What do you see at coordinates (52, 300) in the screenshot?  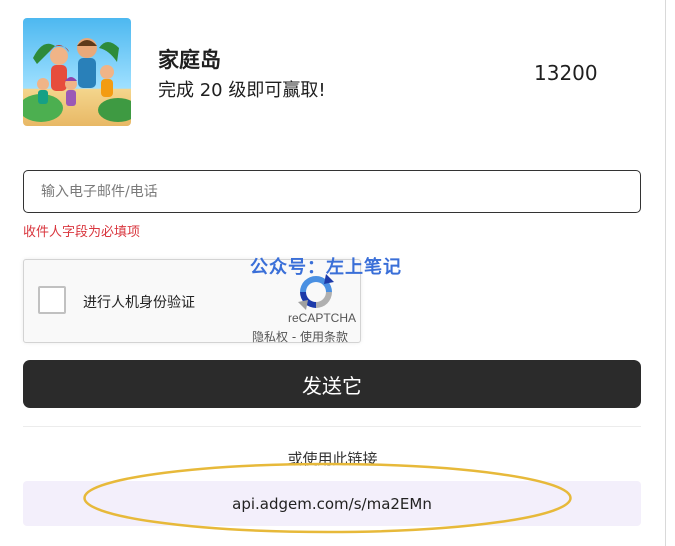 I see `recaptcha-checkbox` at bounding box center [52, 300].